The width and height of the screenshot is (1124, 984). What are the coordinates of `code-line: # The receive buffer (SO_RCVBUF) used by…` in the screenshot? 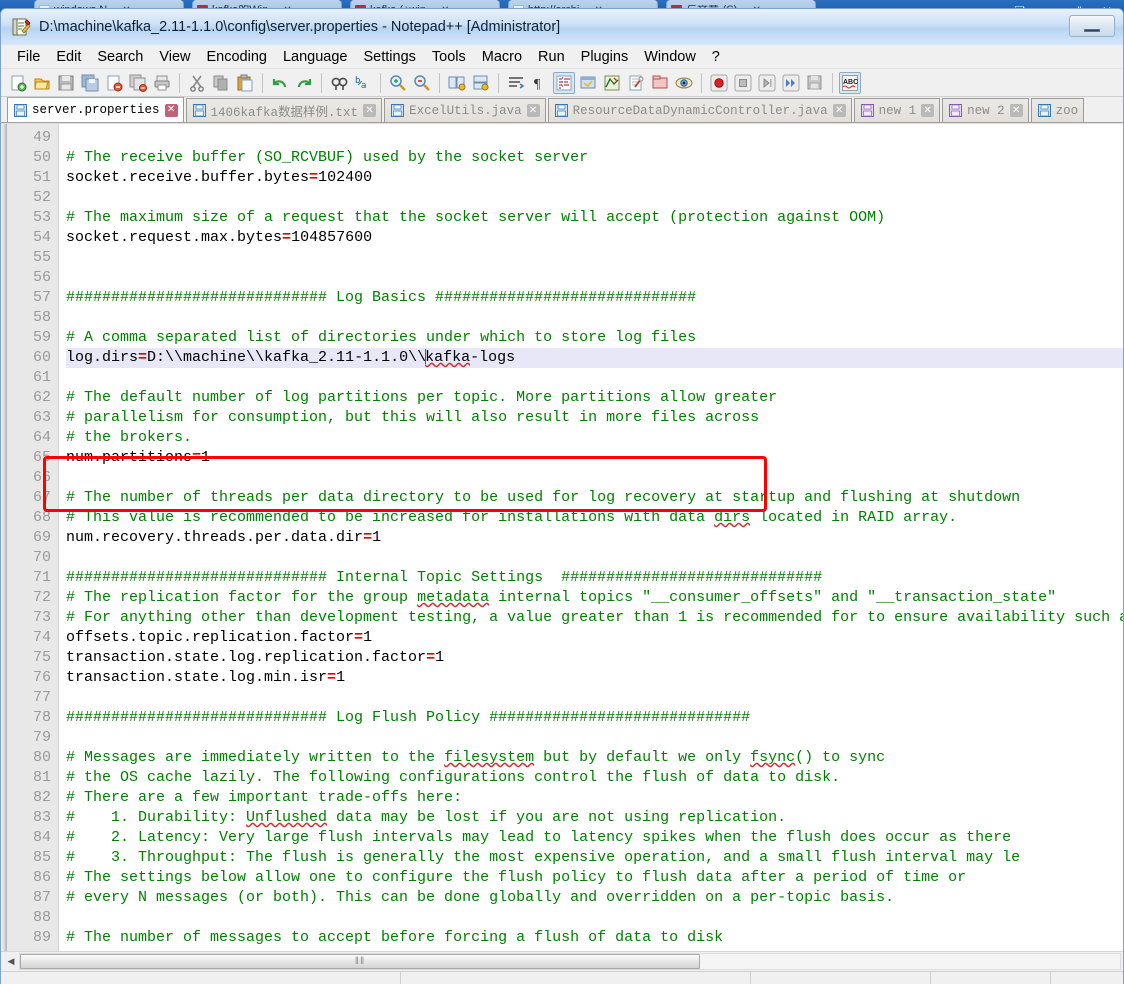 It's located at (594, 158).